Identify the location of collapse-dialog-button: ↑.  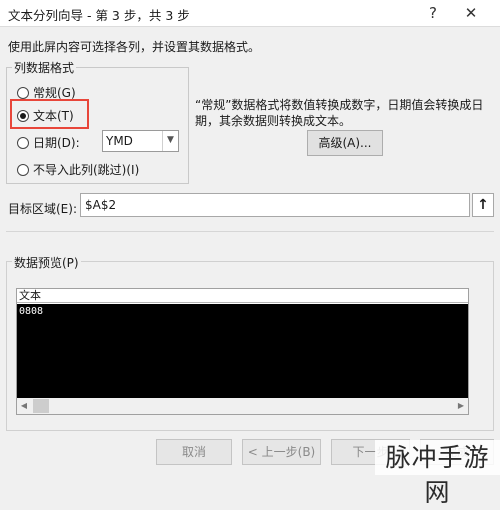
(483, 205).